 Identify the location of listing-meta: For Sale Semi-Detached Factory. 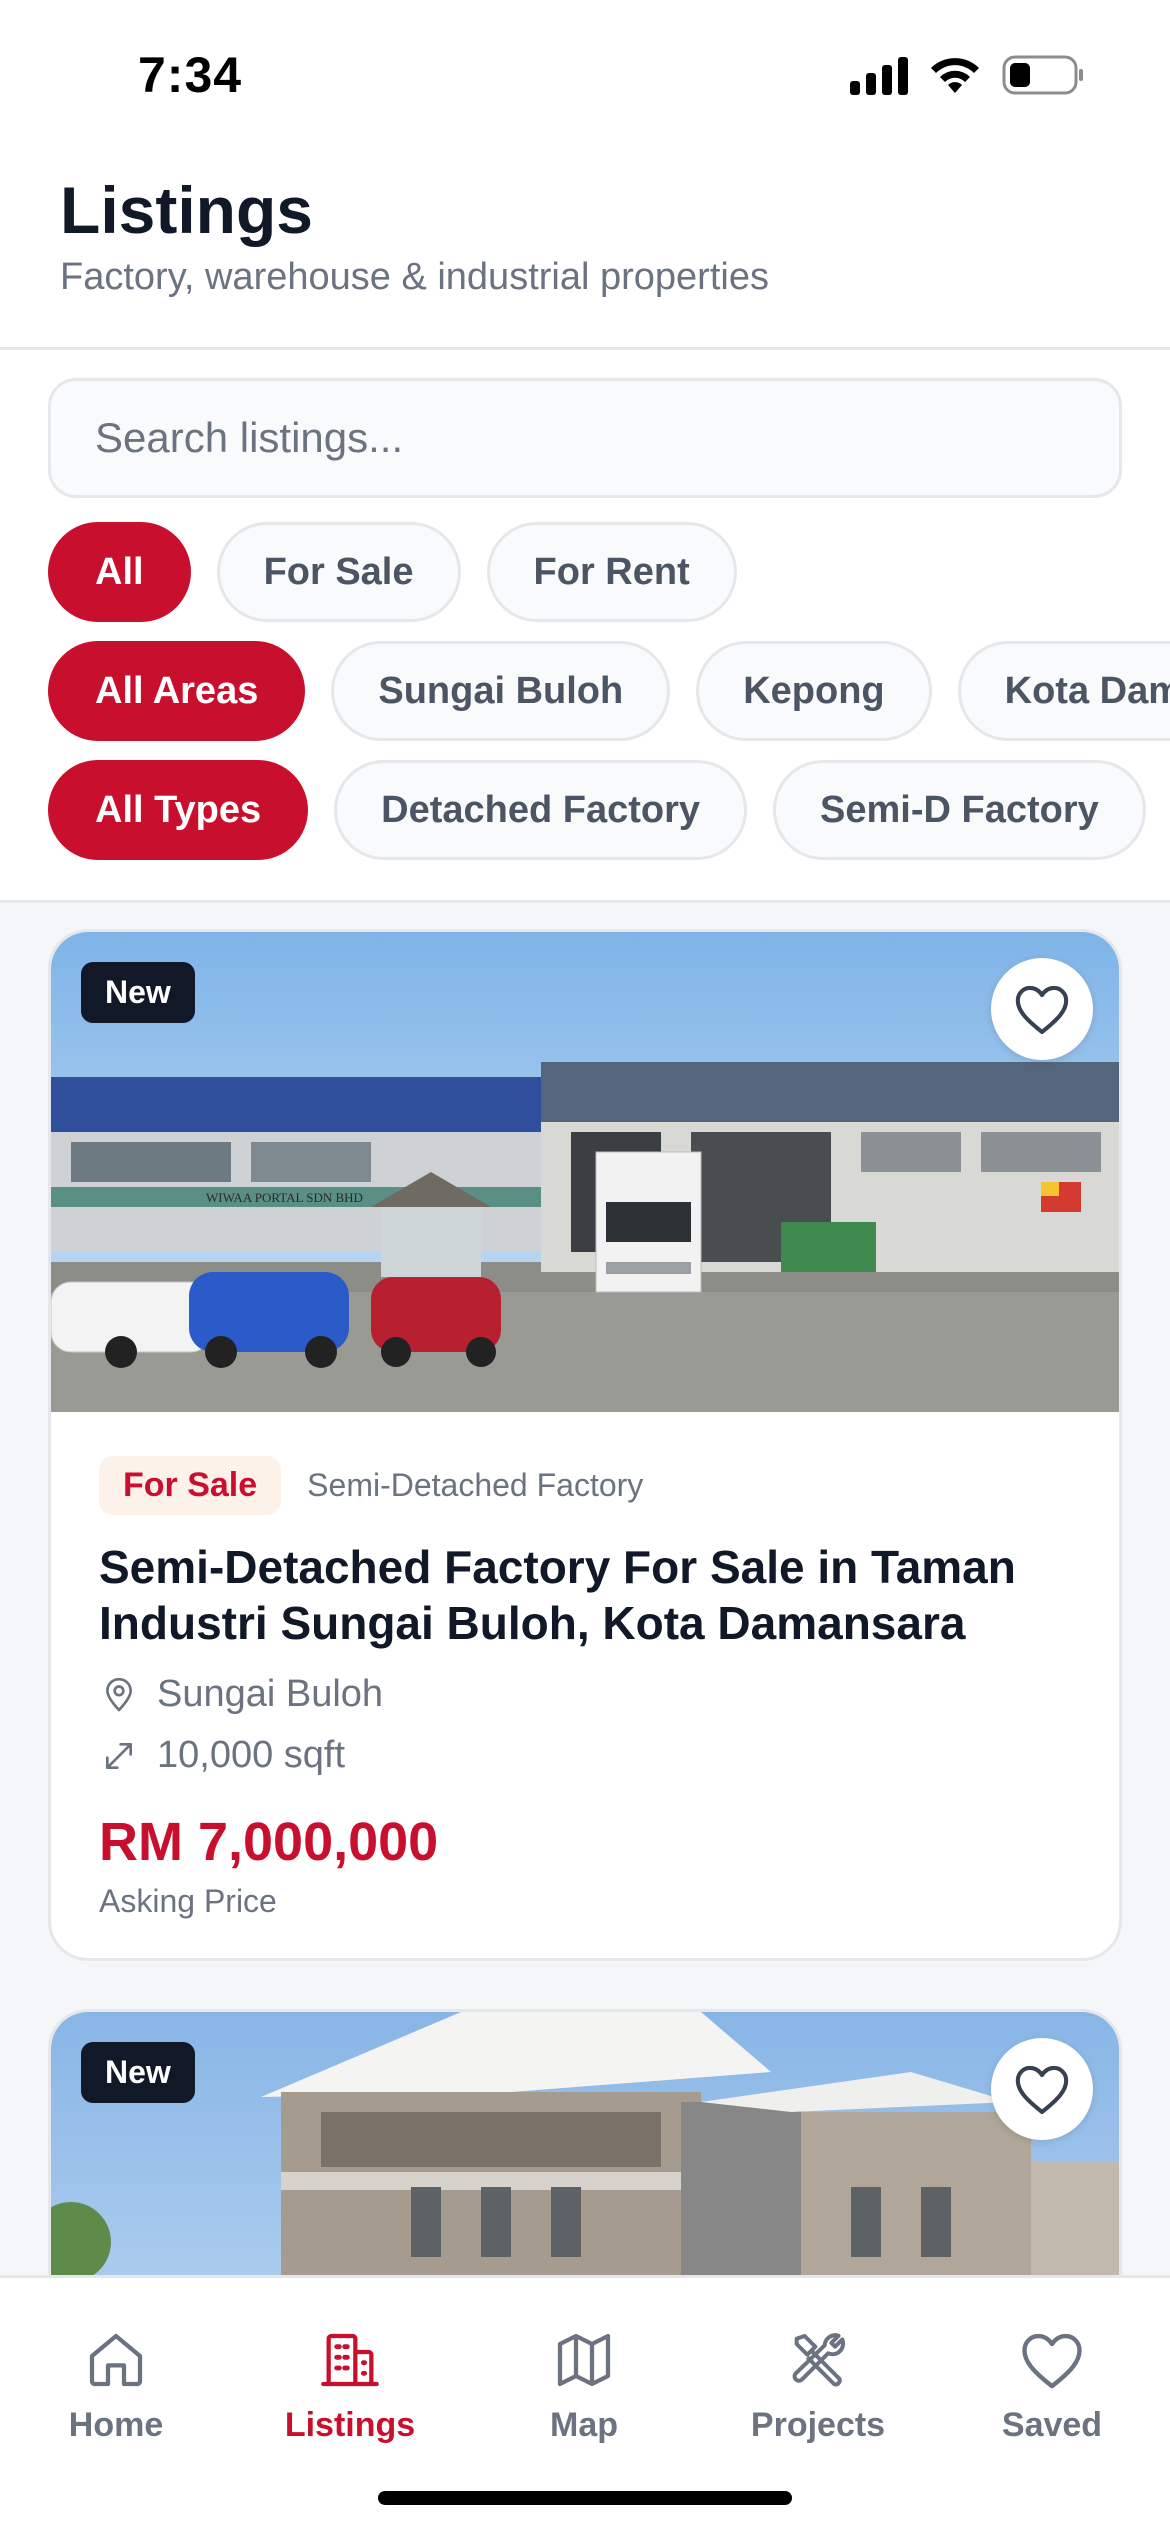
(585, 1485).